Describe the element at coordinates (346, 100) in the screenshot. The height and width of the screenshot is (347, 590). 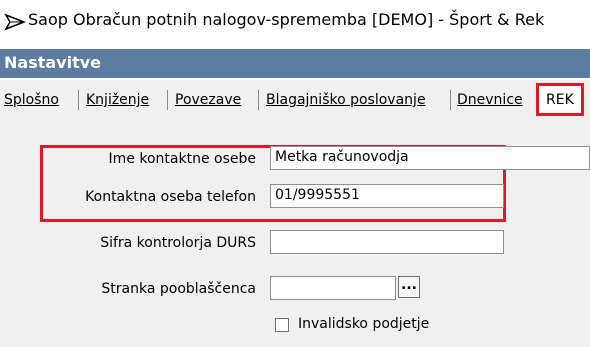
I see `tab-blagajnisko-poslovanje: Blagajniško poslovanje` at that location.